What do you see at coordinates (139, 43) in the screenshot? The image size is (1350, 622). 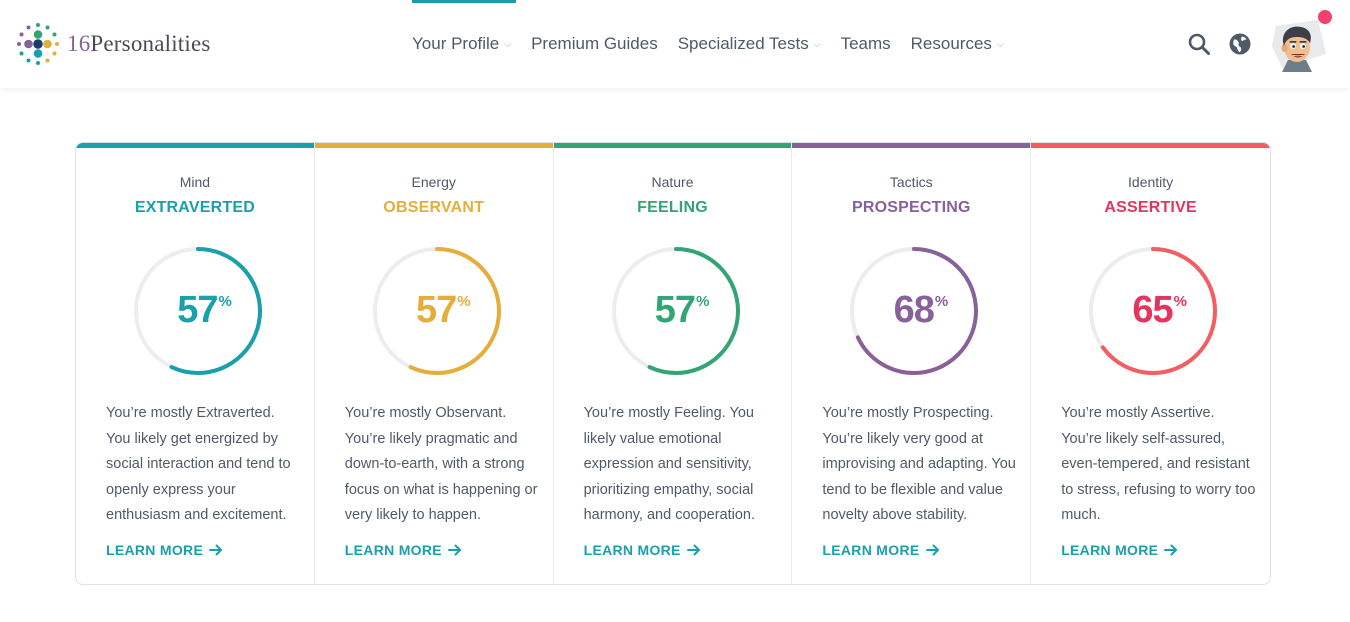 I see `logo-text: 16Personalities` at bounding box center [139, 43].